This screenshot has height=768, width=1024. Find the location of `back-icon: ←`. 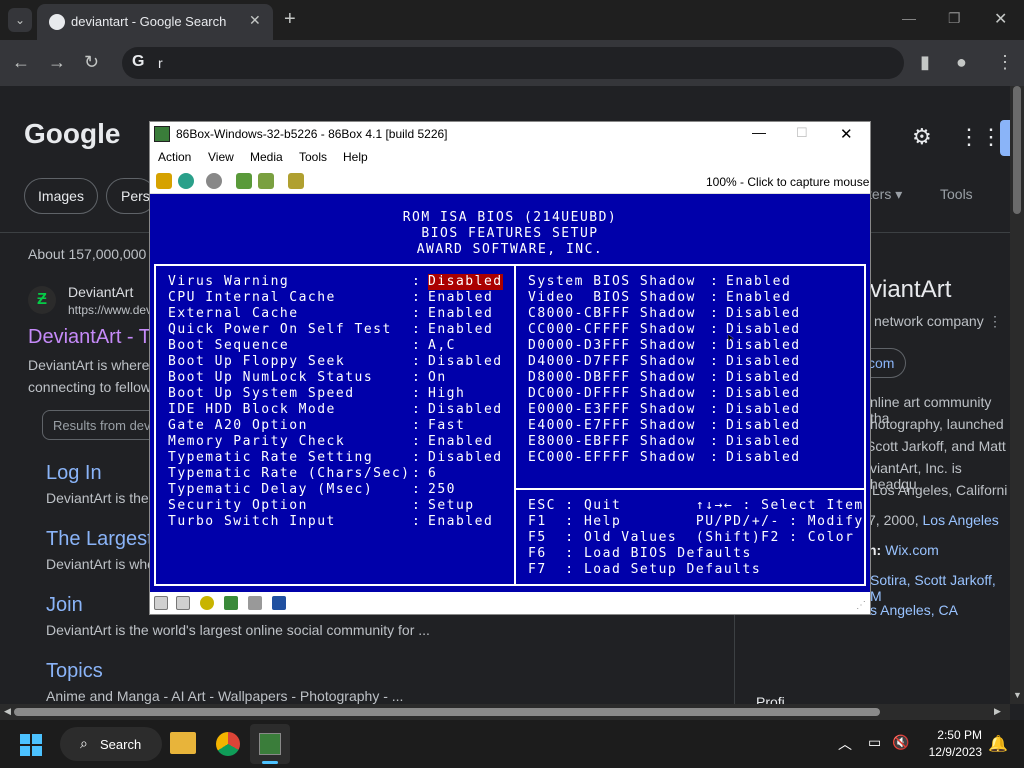

back-icon: ← is located at coordinates (21, 62).